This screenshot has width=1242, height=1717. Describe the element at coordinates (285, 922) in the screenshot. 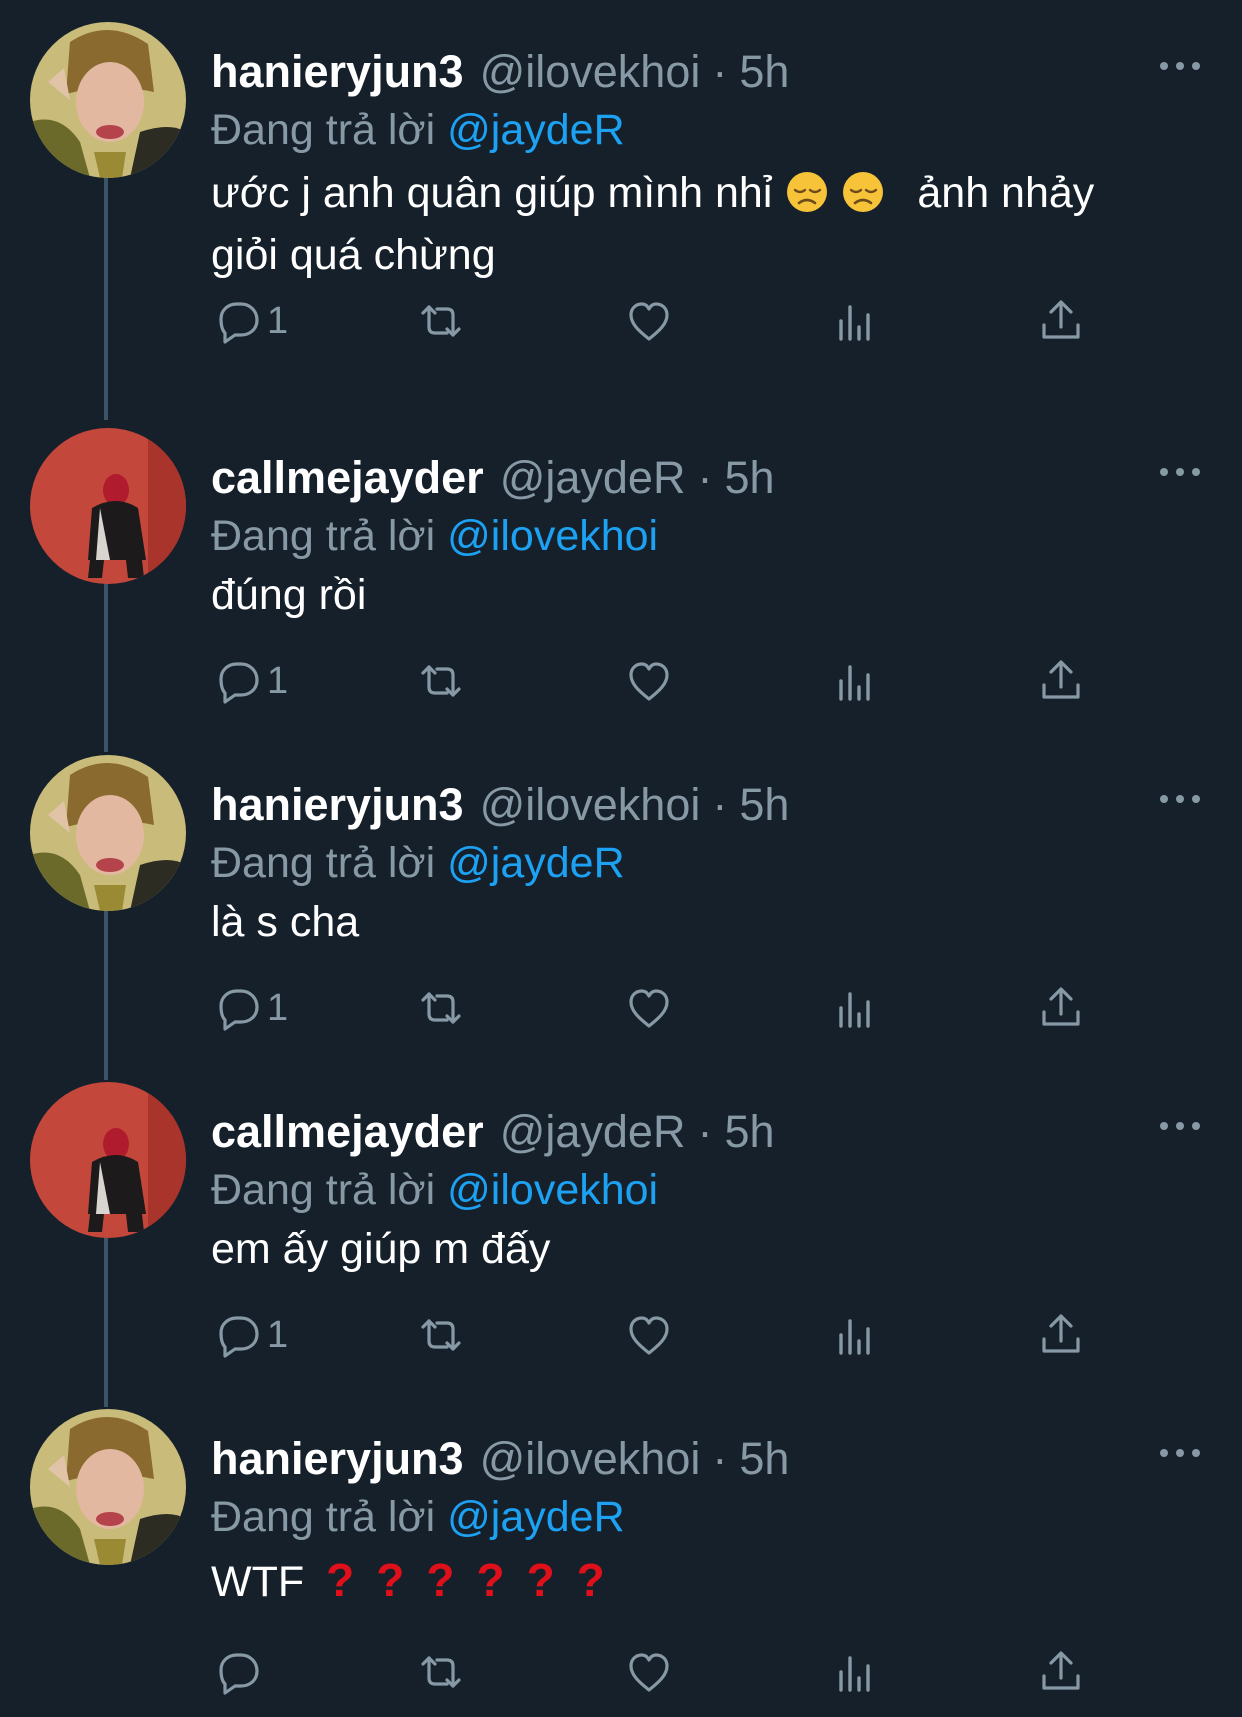

I see `tweet-text: là s cha` at that location.